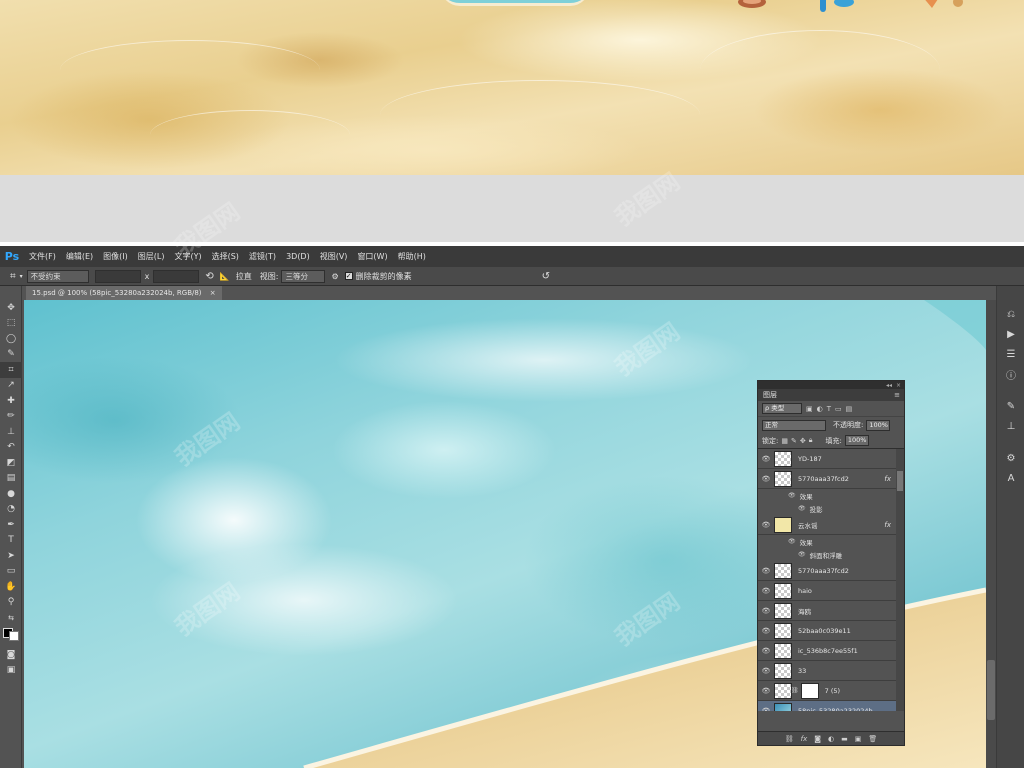  Describe the element at coordinates (878, 425) in the screenshot. I see `opacity-input: 100%` at that location.